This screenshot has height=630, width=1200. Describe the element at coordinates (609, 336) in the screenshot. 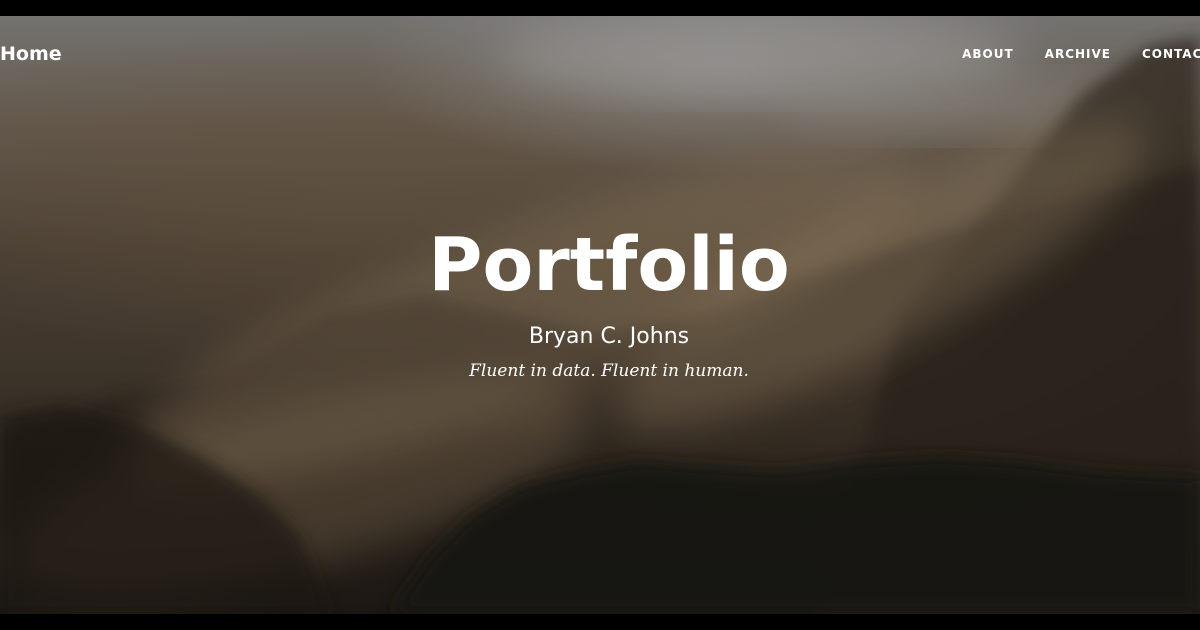

I see `author-name: Bryan C. Johns` at that location.